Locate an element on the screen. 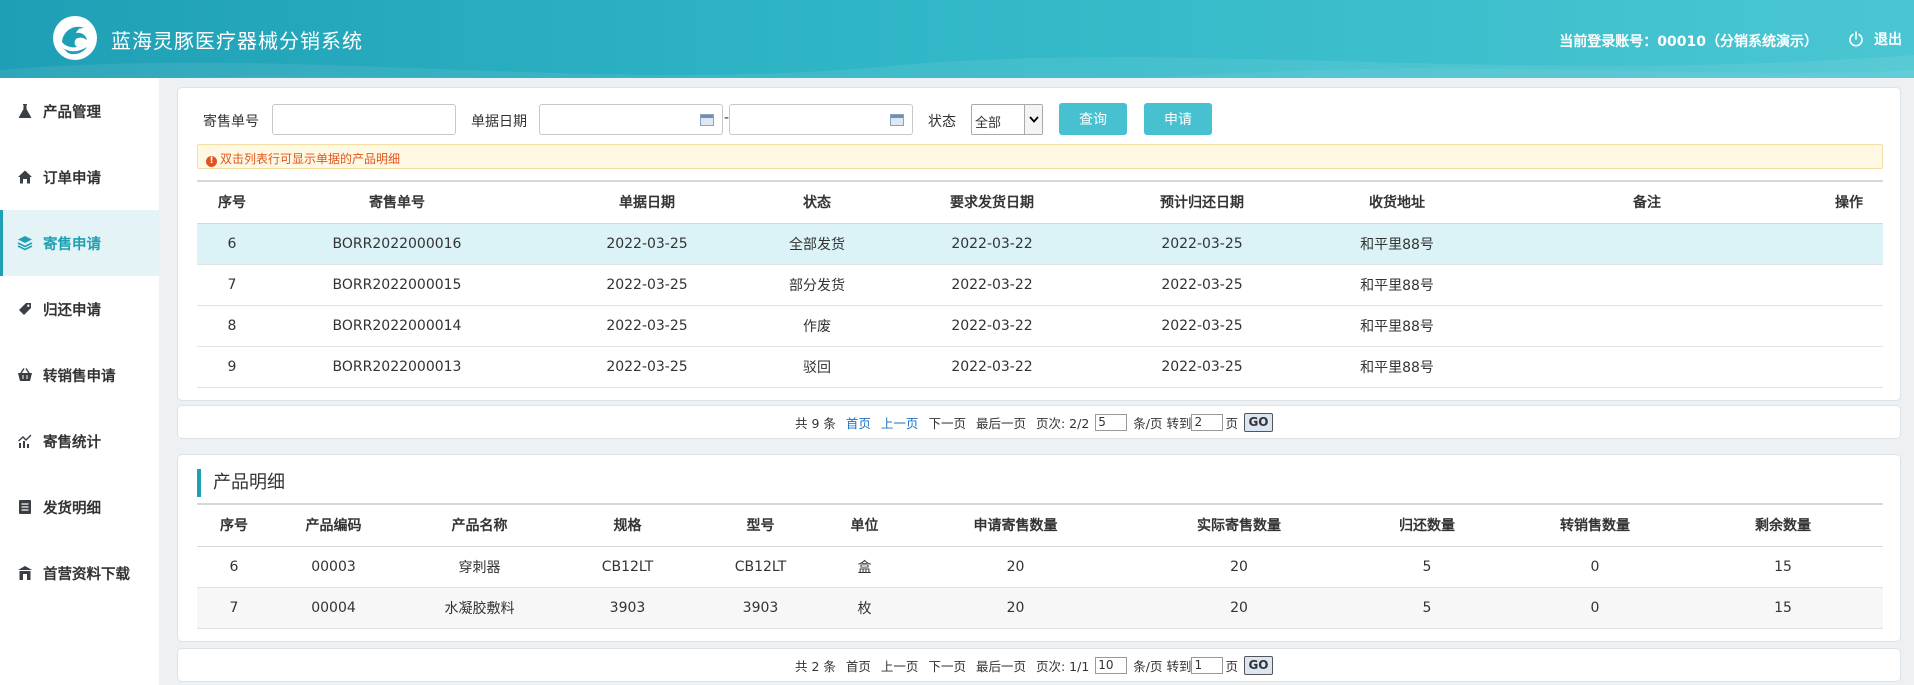 The width and height of the screenshot is (1914, 685). sidebar-item-transfer-sale-request: 转销售申请 is located at coordinates (79, 375).